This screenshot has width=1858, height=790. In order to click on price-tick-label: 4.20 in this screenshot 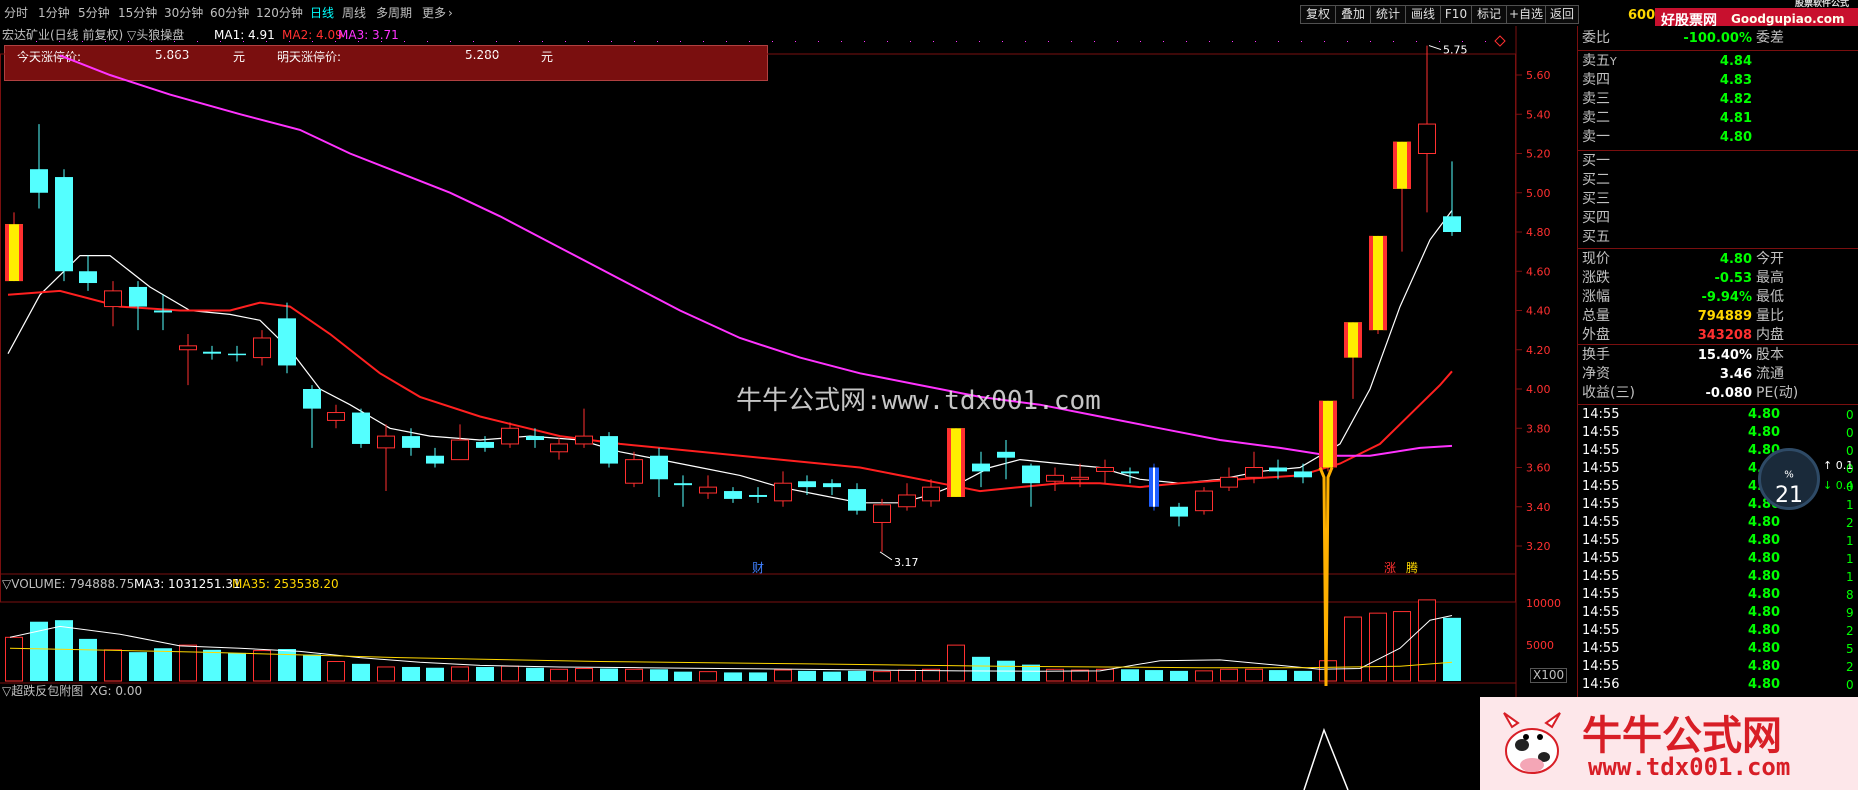, I will do `click(1538, 350)`.